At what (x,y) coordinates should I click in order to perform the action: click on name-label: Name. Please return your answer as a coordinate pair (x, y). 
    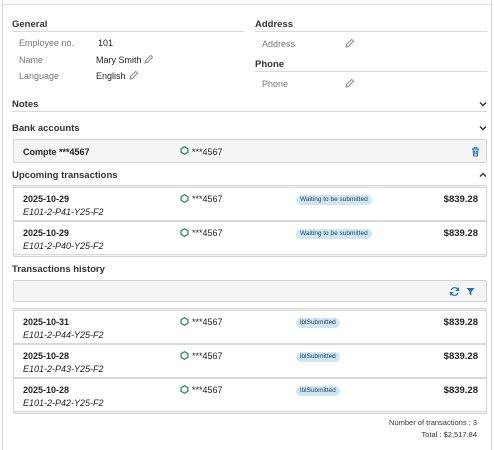
    Looking at the image, I should click on (31, 60).